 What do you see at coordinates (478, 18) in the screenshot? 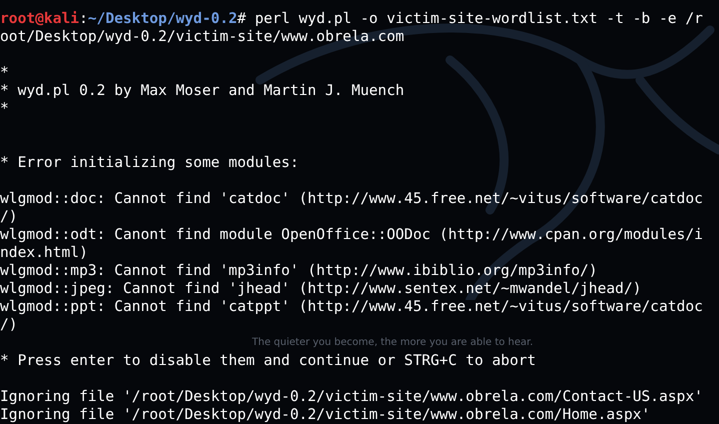
I see `command-text: perl wyd.pl -o victim-site-wordlist.txt -t -b -e /r` at bounding box center [478, 18].